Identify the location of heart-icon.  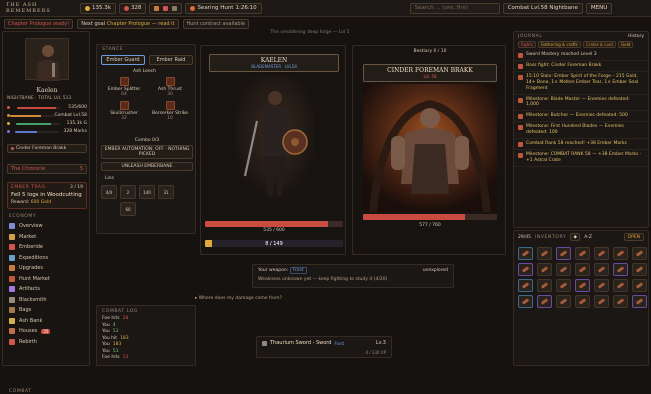
(8, 107).